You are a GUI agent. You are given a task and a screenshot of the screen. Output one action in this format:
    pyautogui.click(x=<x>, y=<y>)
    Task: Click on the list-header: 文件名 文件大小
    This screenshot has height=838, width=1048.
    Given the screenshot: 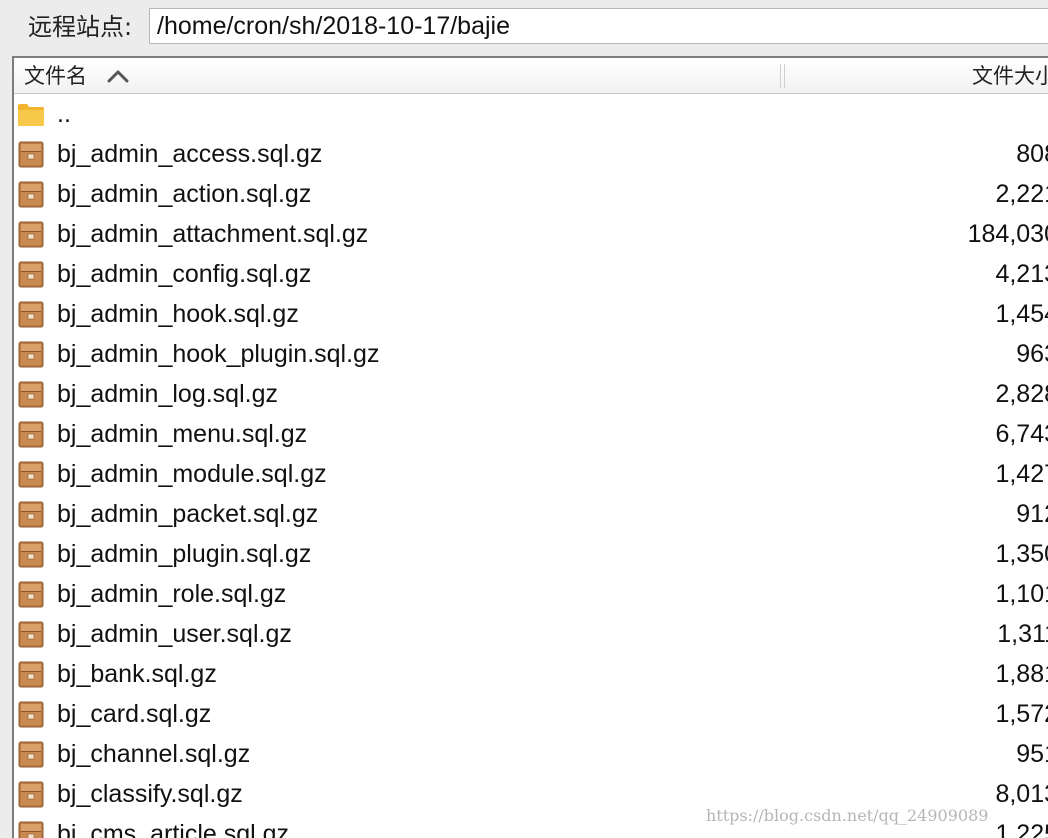 What is the action you would take?
    pyautogui.click(x=531, y=76)
    